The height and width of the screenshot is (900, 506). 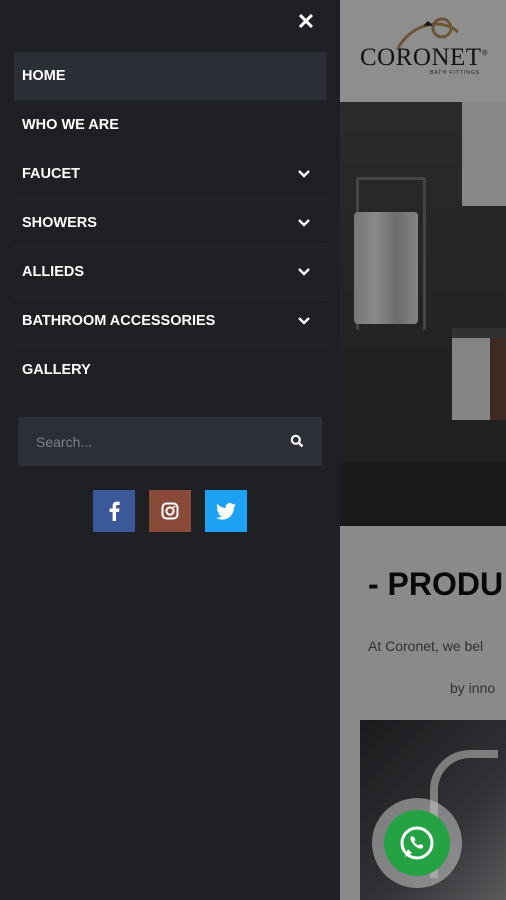 I want to click on menu-item-bathroom-accessories: BATHROOM ACCESSORIES, so click(x=170, y=321).